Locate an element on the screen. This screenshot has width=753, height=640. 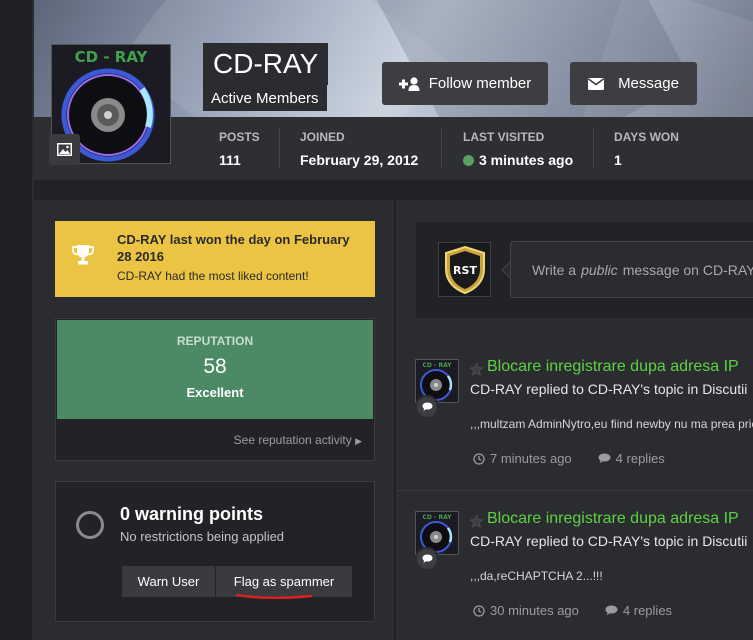
rst-logo-text: RST is located at coordinates (465, 270).